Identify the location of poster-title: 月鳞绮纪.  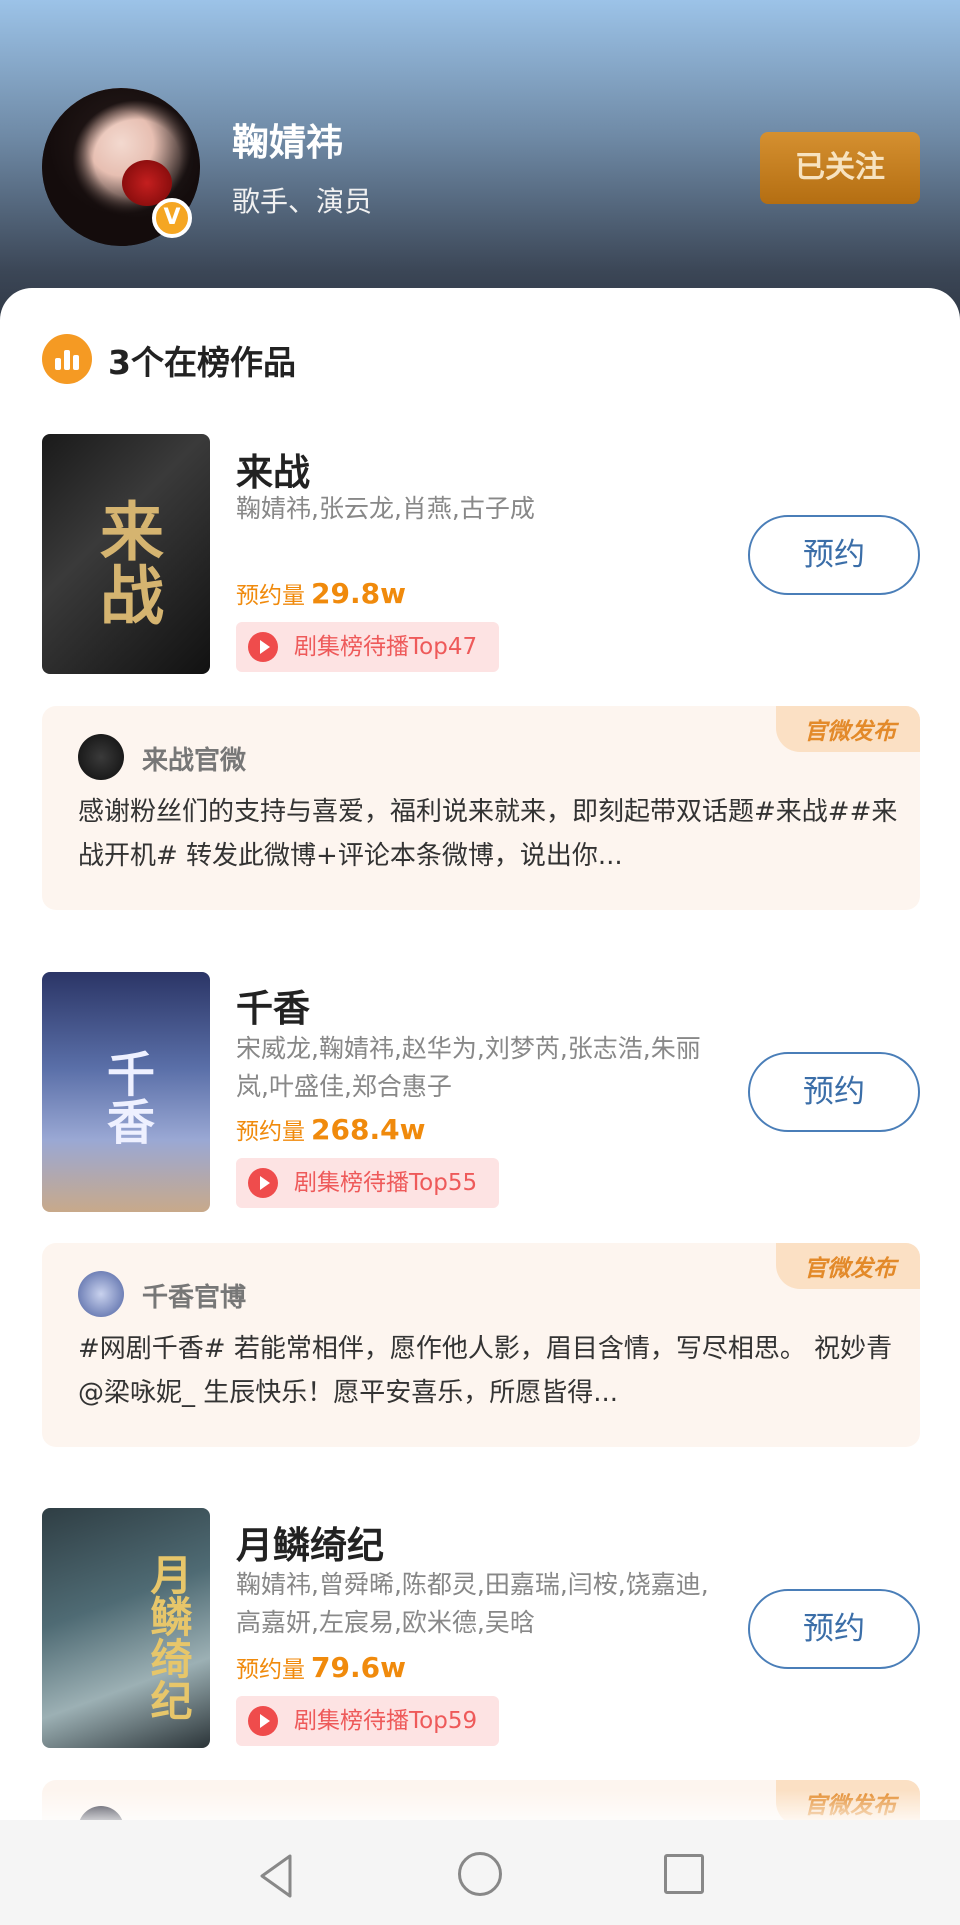
(168, 1637).